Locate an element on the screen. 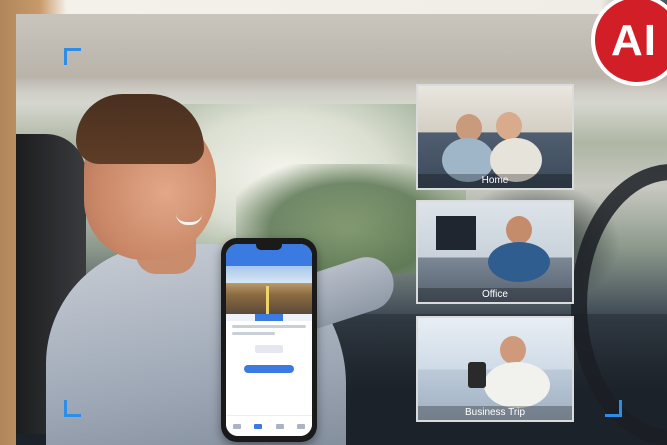 The height and width of the screenshot is (445, 667). app-chip is located at coordinates (269, 349).